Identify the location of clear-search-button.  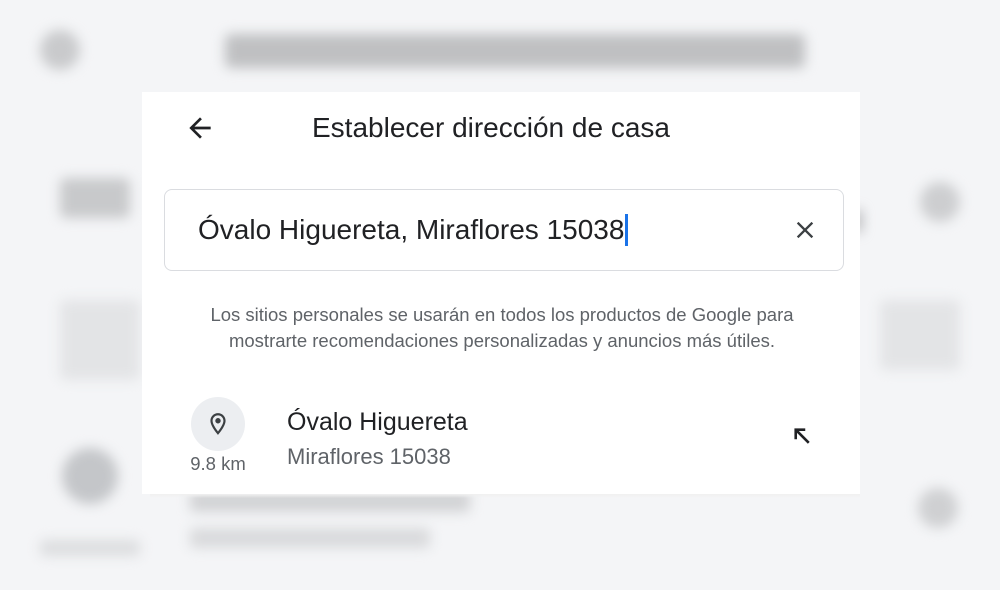
(805, 230).